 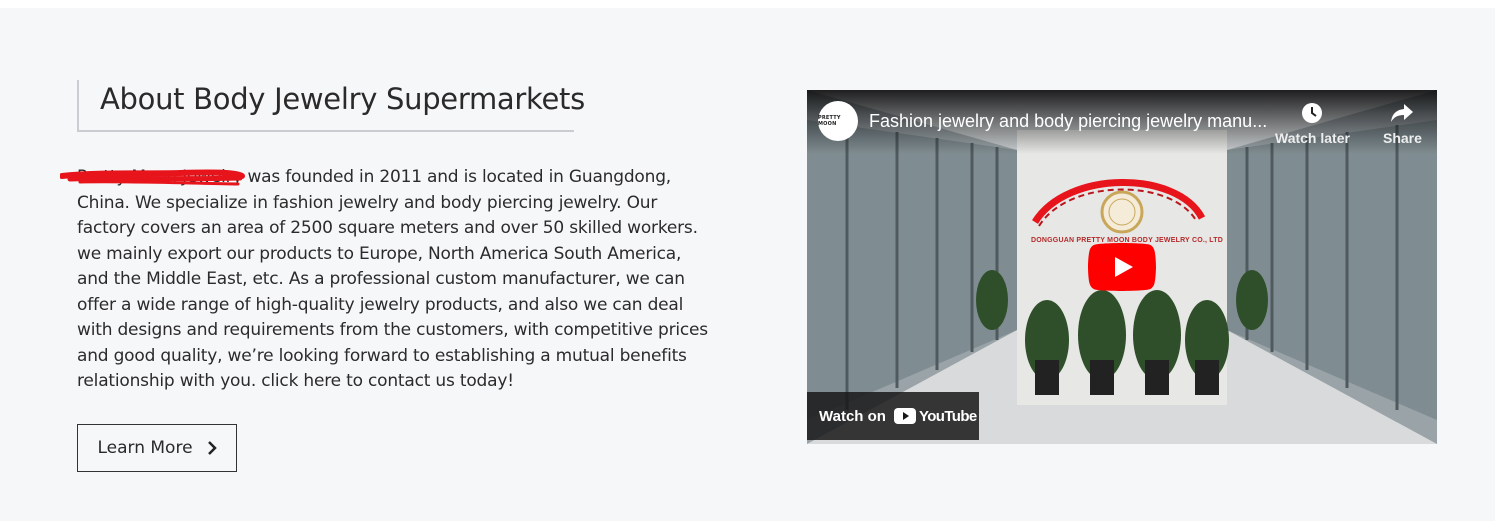 What do you see at coordinates (1312, 113) in the screenshot?
I see `clock-icon` at bounding box center [1312, 113].